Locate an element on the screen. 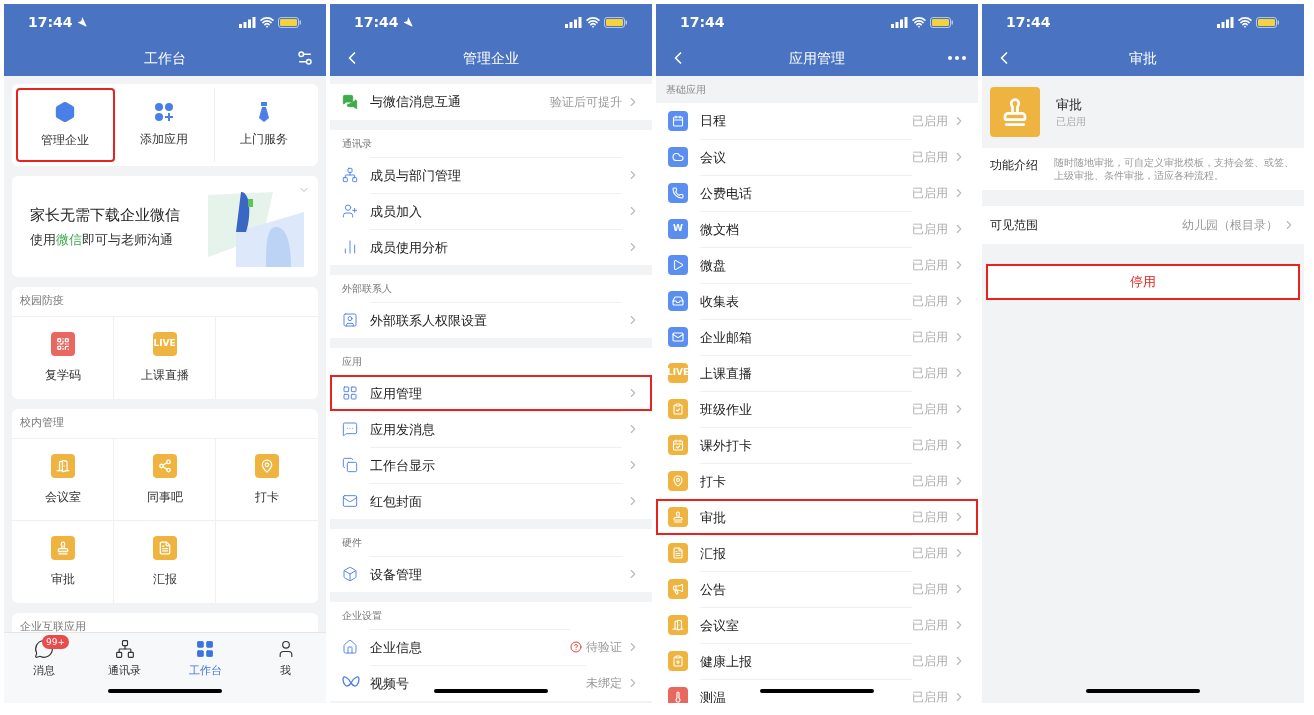  app-tile: 审批 is located at coordinates (63, 562).